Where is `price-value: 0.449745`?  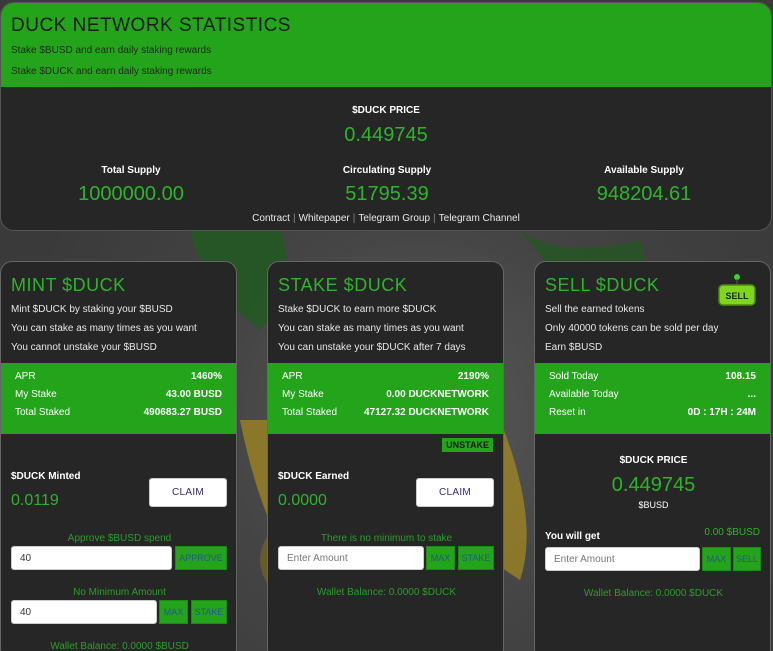 price-value: 0.449745 is located at coordinates (386, 135).